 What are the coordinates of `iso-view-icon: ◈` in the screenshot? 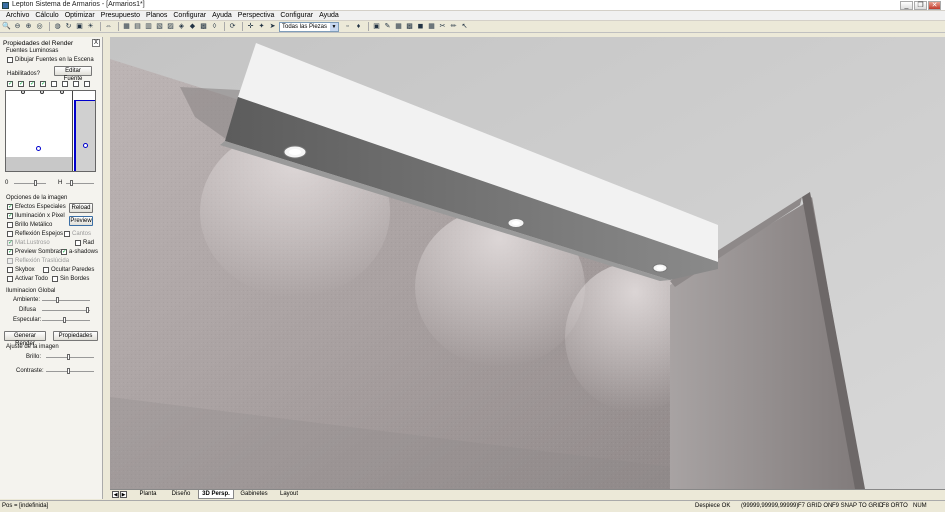 It's located at (181, 26).